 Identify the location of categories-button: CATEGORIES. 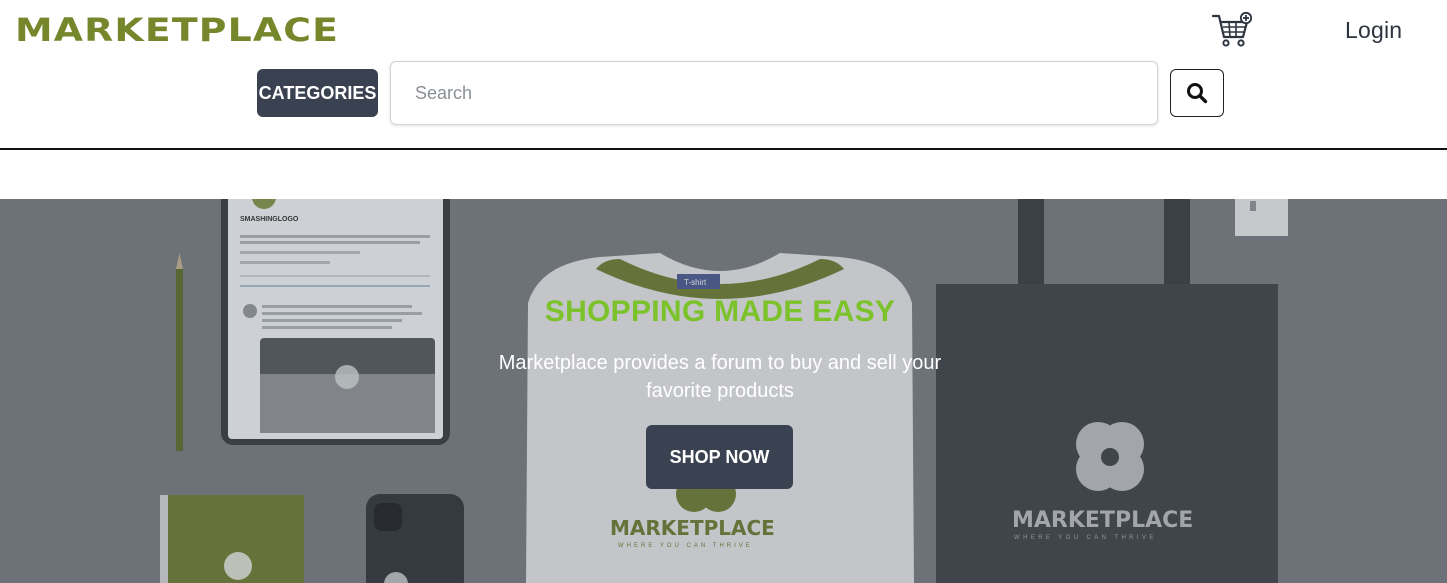
(317, 93).